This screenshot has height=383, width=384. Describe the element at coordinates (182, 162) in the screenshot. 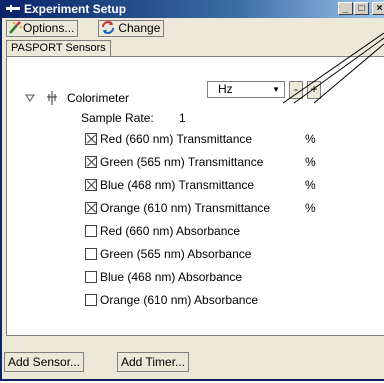

I see `measurement-label: Green (565 nm) Transmittance` at that location.